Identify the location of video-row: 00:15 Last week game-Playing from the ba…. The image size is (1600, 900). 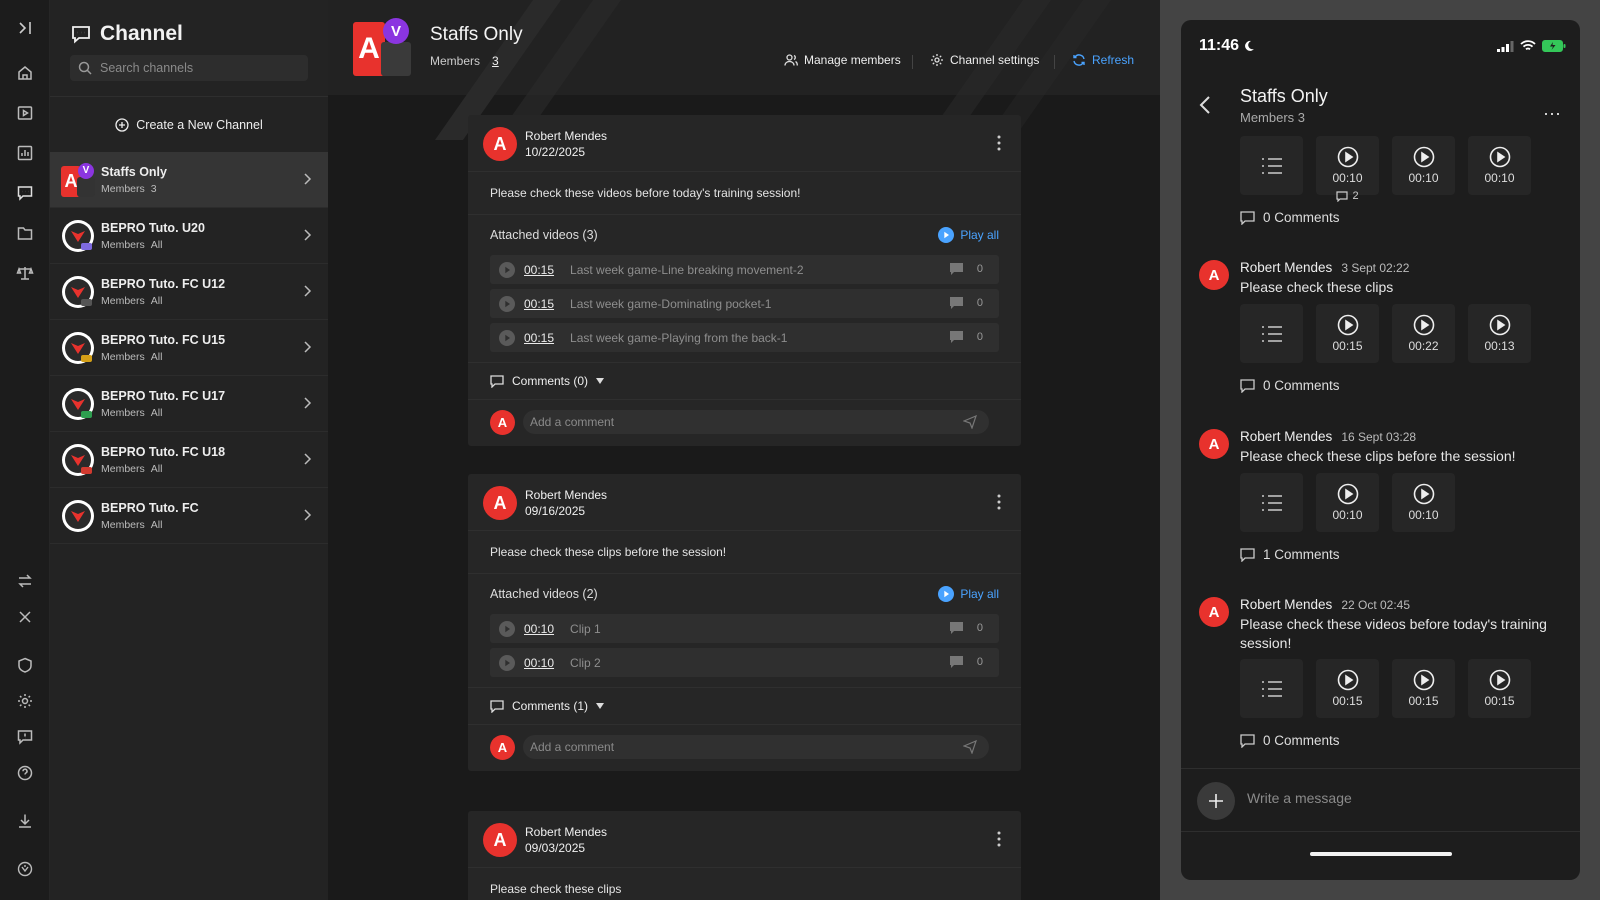
(744, 337).